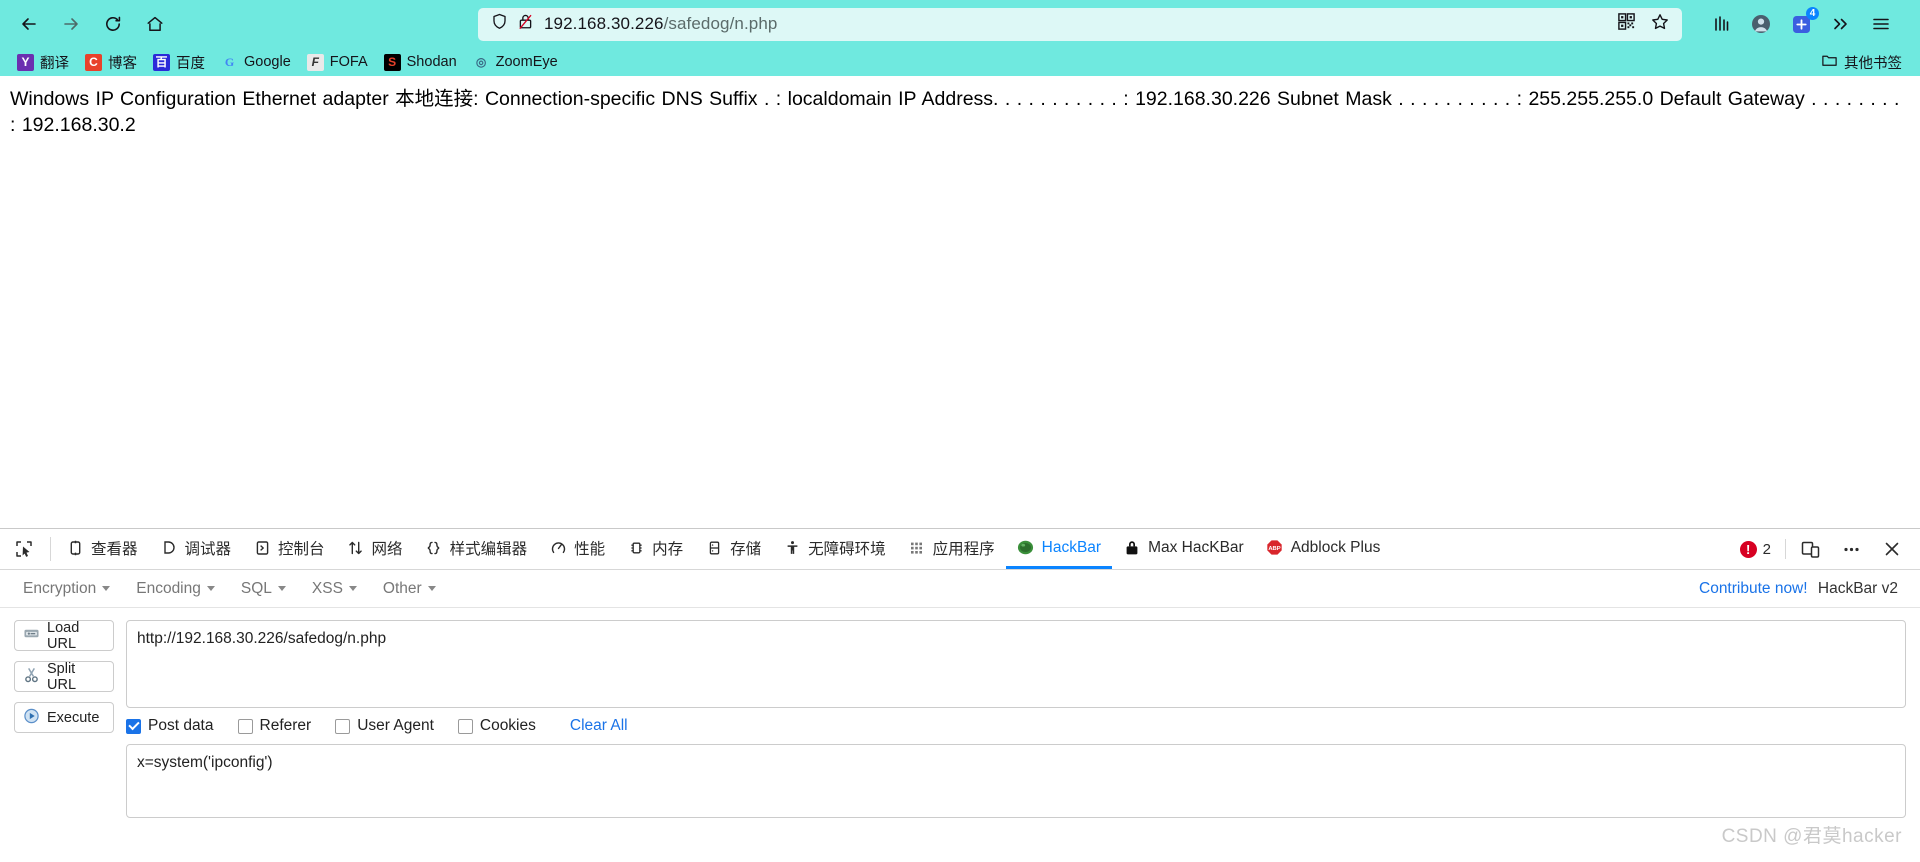  I want to click on bookmark-item-6: ◎ ZoomEye, so click(515, 62).